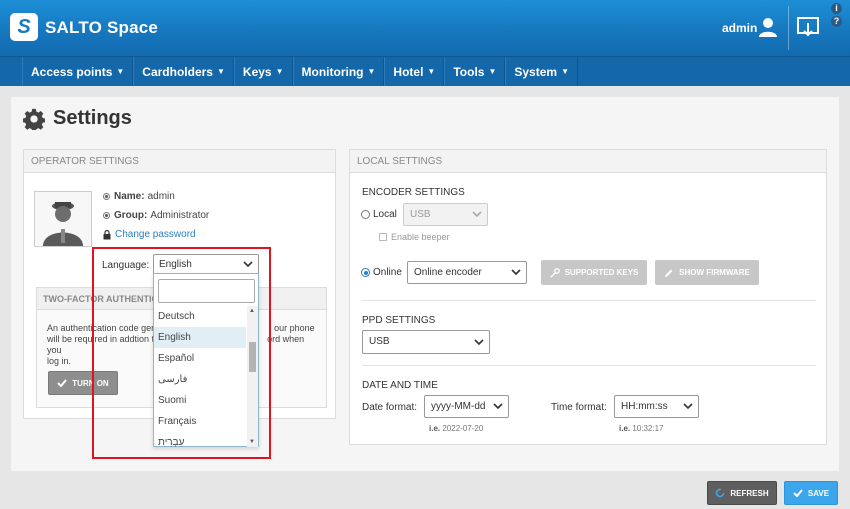 Image resolution: width=850 pixels, height=509 pixels. I want to click on operator-name: Name: admin, so click(139, 196).